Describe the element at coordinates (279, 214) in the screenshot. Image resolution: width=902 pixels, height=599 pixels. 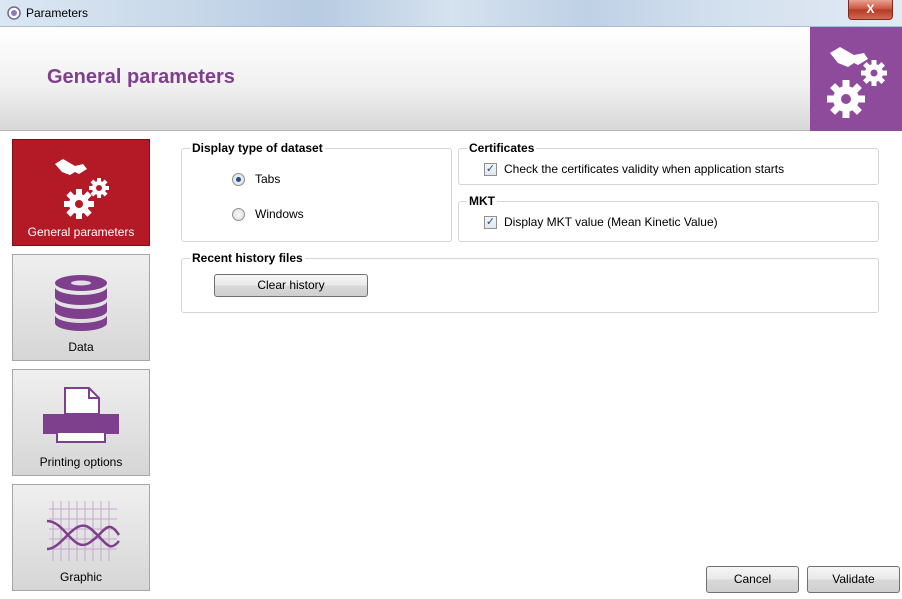
I see `windows-radio-label: Windows` at that location.